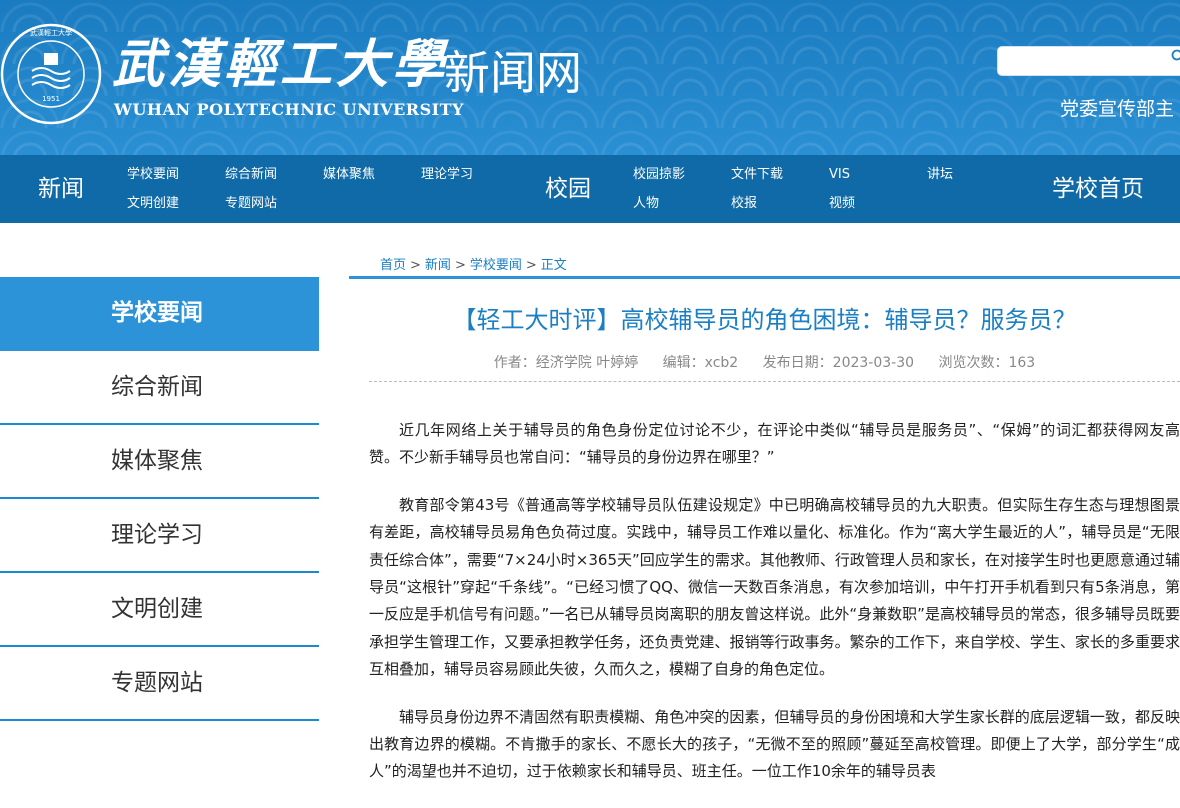 This screenshot has height=808, width=1180. I want to click on article-views: 浏览次数：163, so click(987, 363).